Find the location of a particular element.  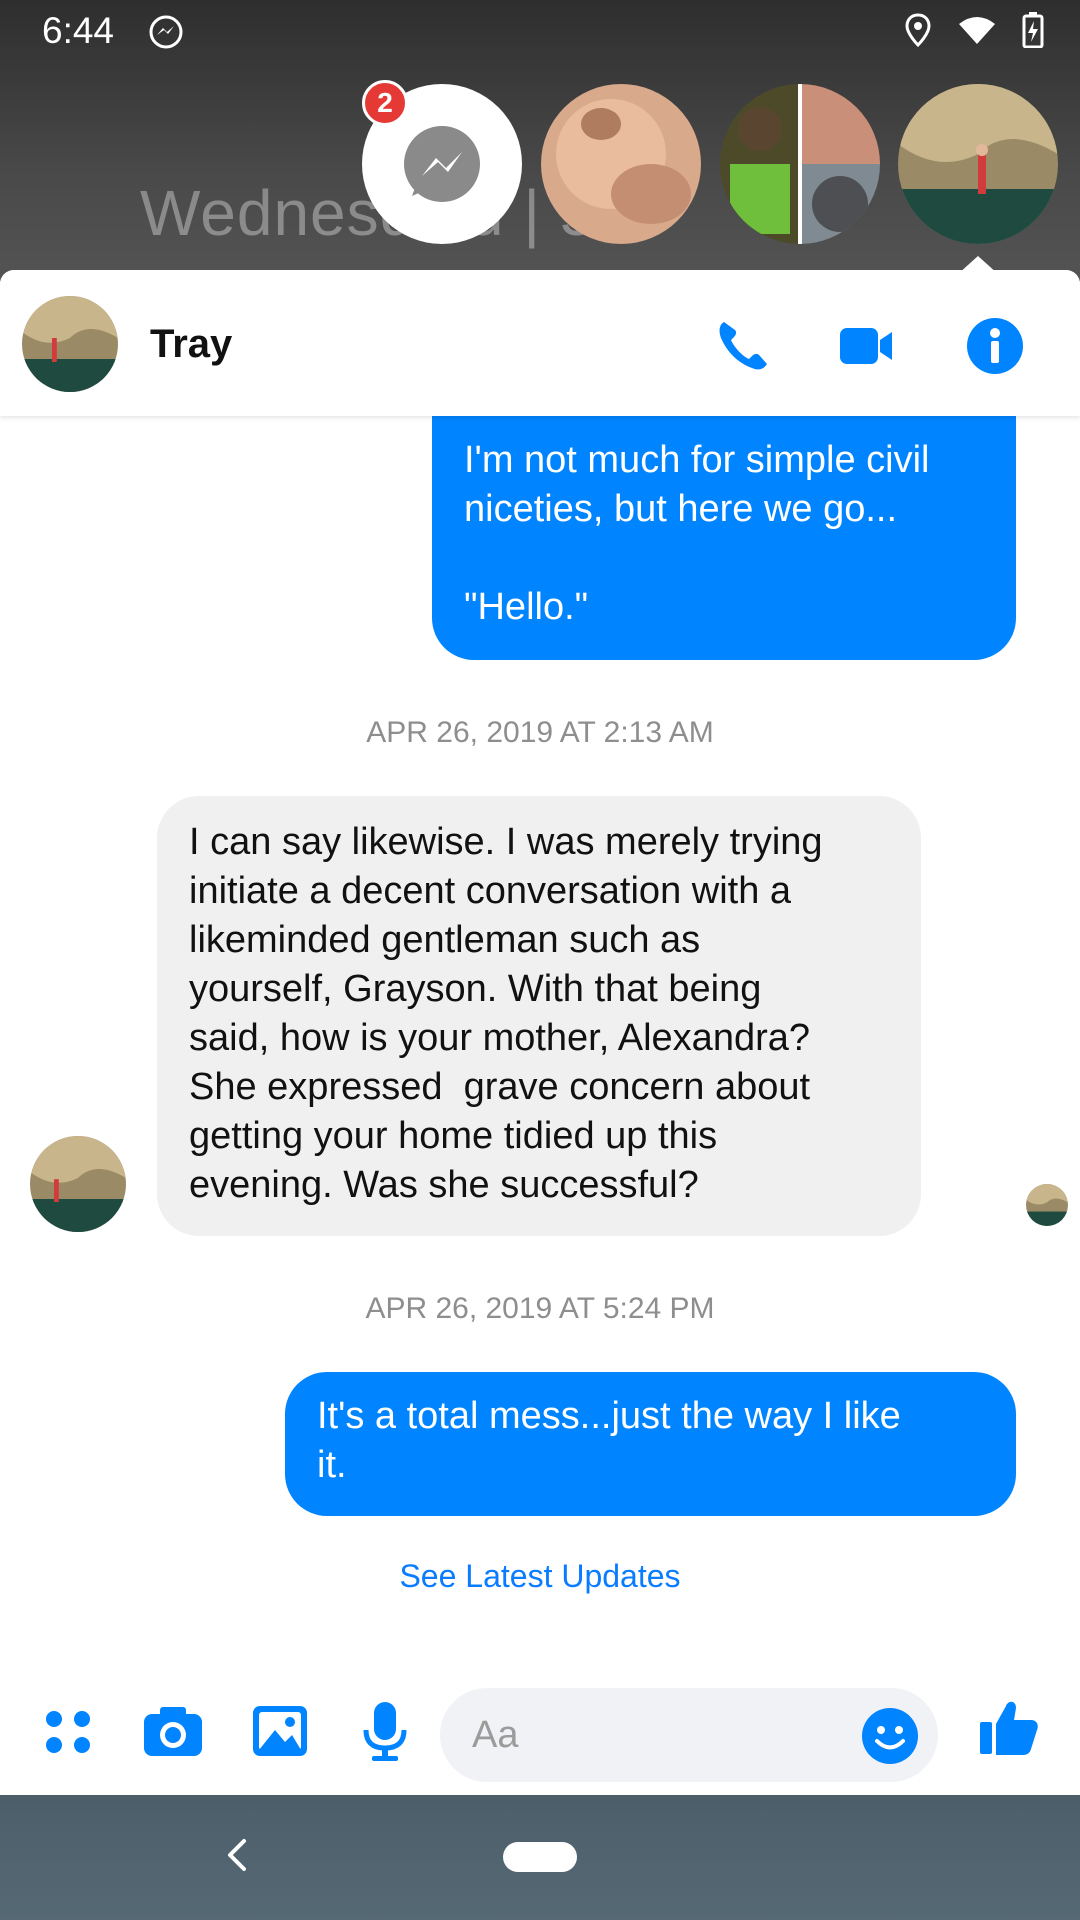

cat-collage-avatar is located at coordinates (800, 164).